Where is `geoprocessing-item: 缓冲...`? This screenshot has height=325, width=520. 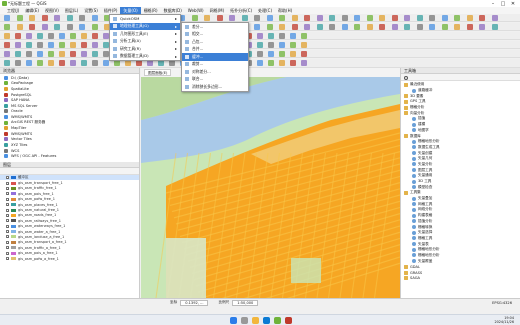
geoprocessing-item: 缓冲... is located at coordinates (215, 57).